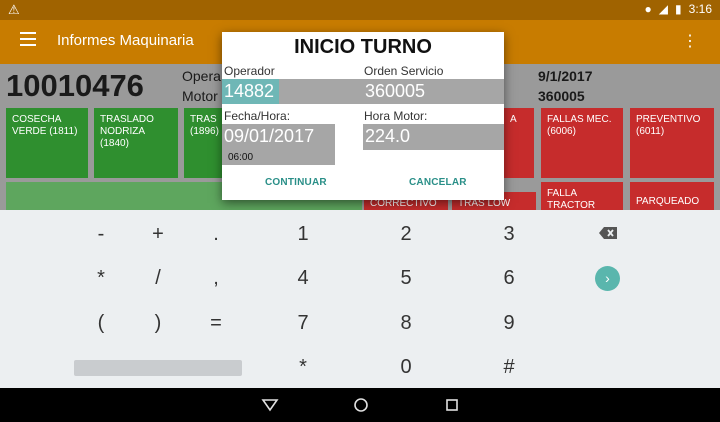  Describe the element at coordinates (303, 367) in the screenshot. I see `key-star: *` at that location.